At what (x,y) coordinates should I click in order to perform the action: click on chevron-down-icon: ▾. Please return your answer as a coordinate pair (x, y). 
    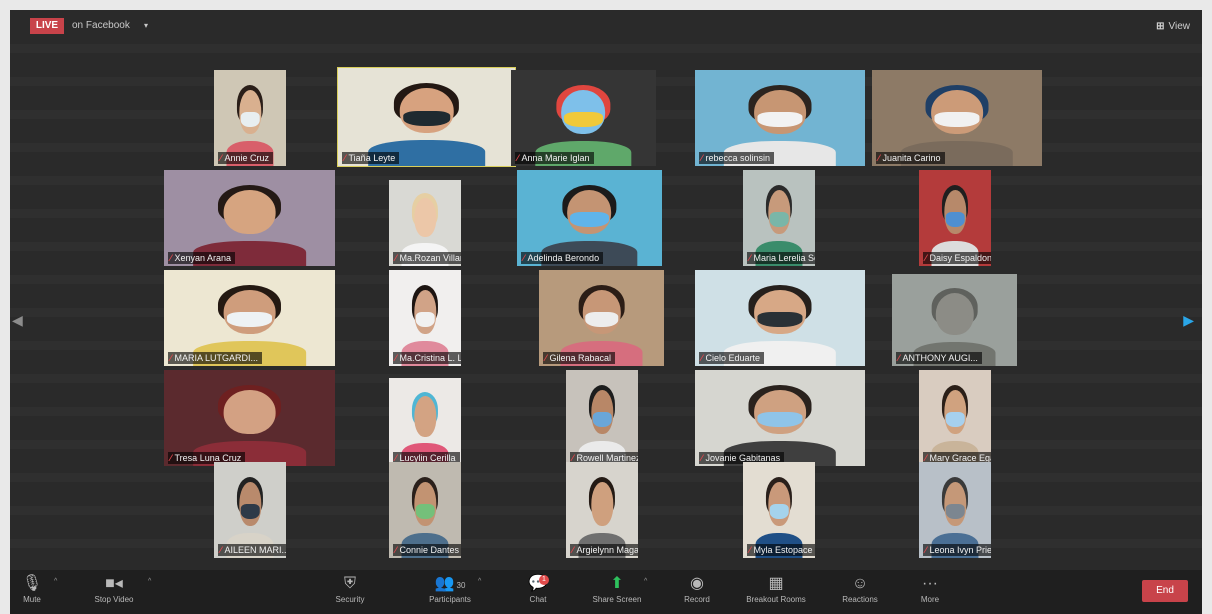
    Looking at the image, I should click on (146, 26).